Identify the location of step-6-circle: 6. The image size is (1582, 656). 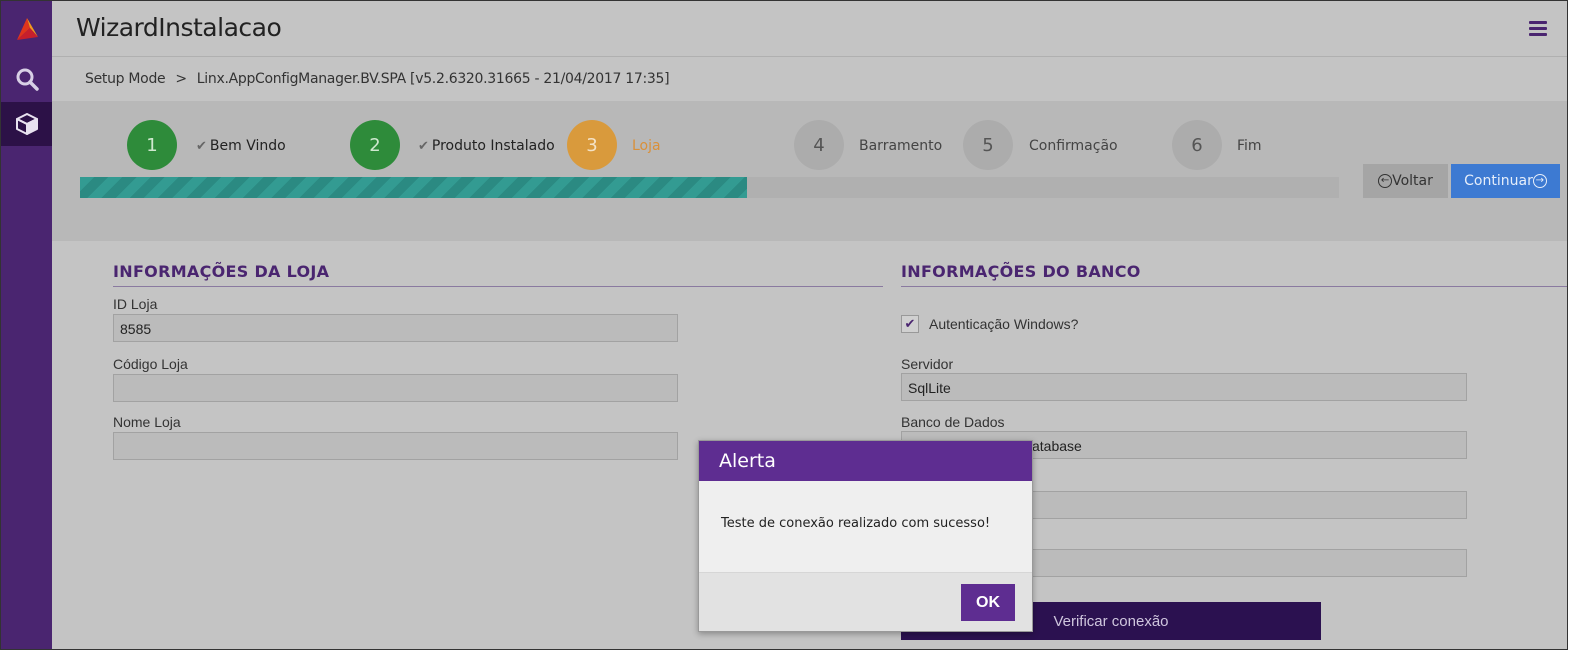
(1197, 145).